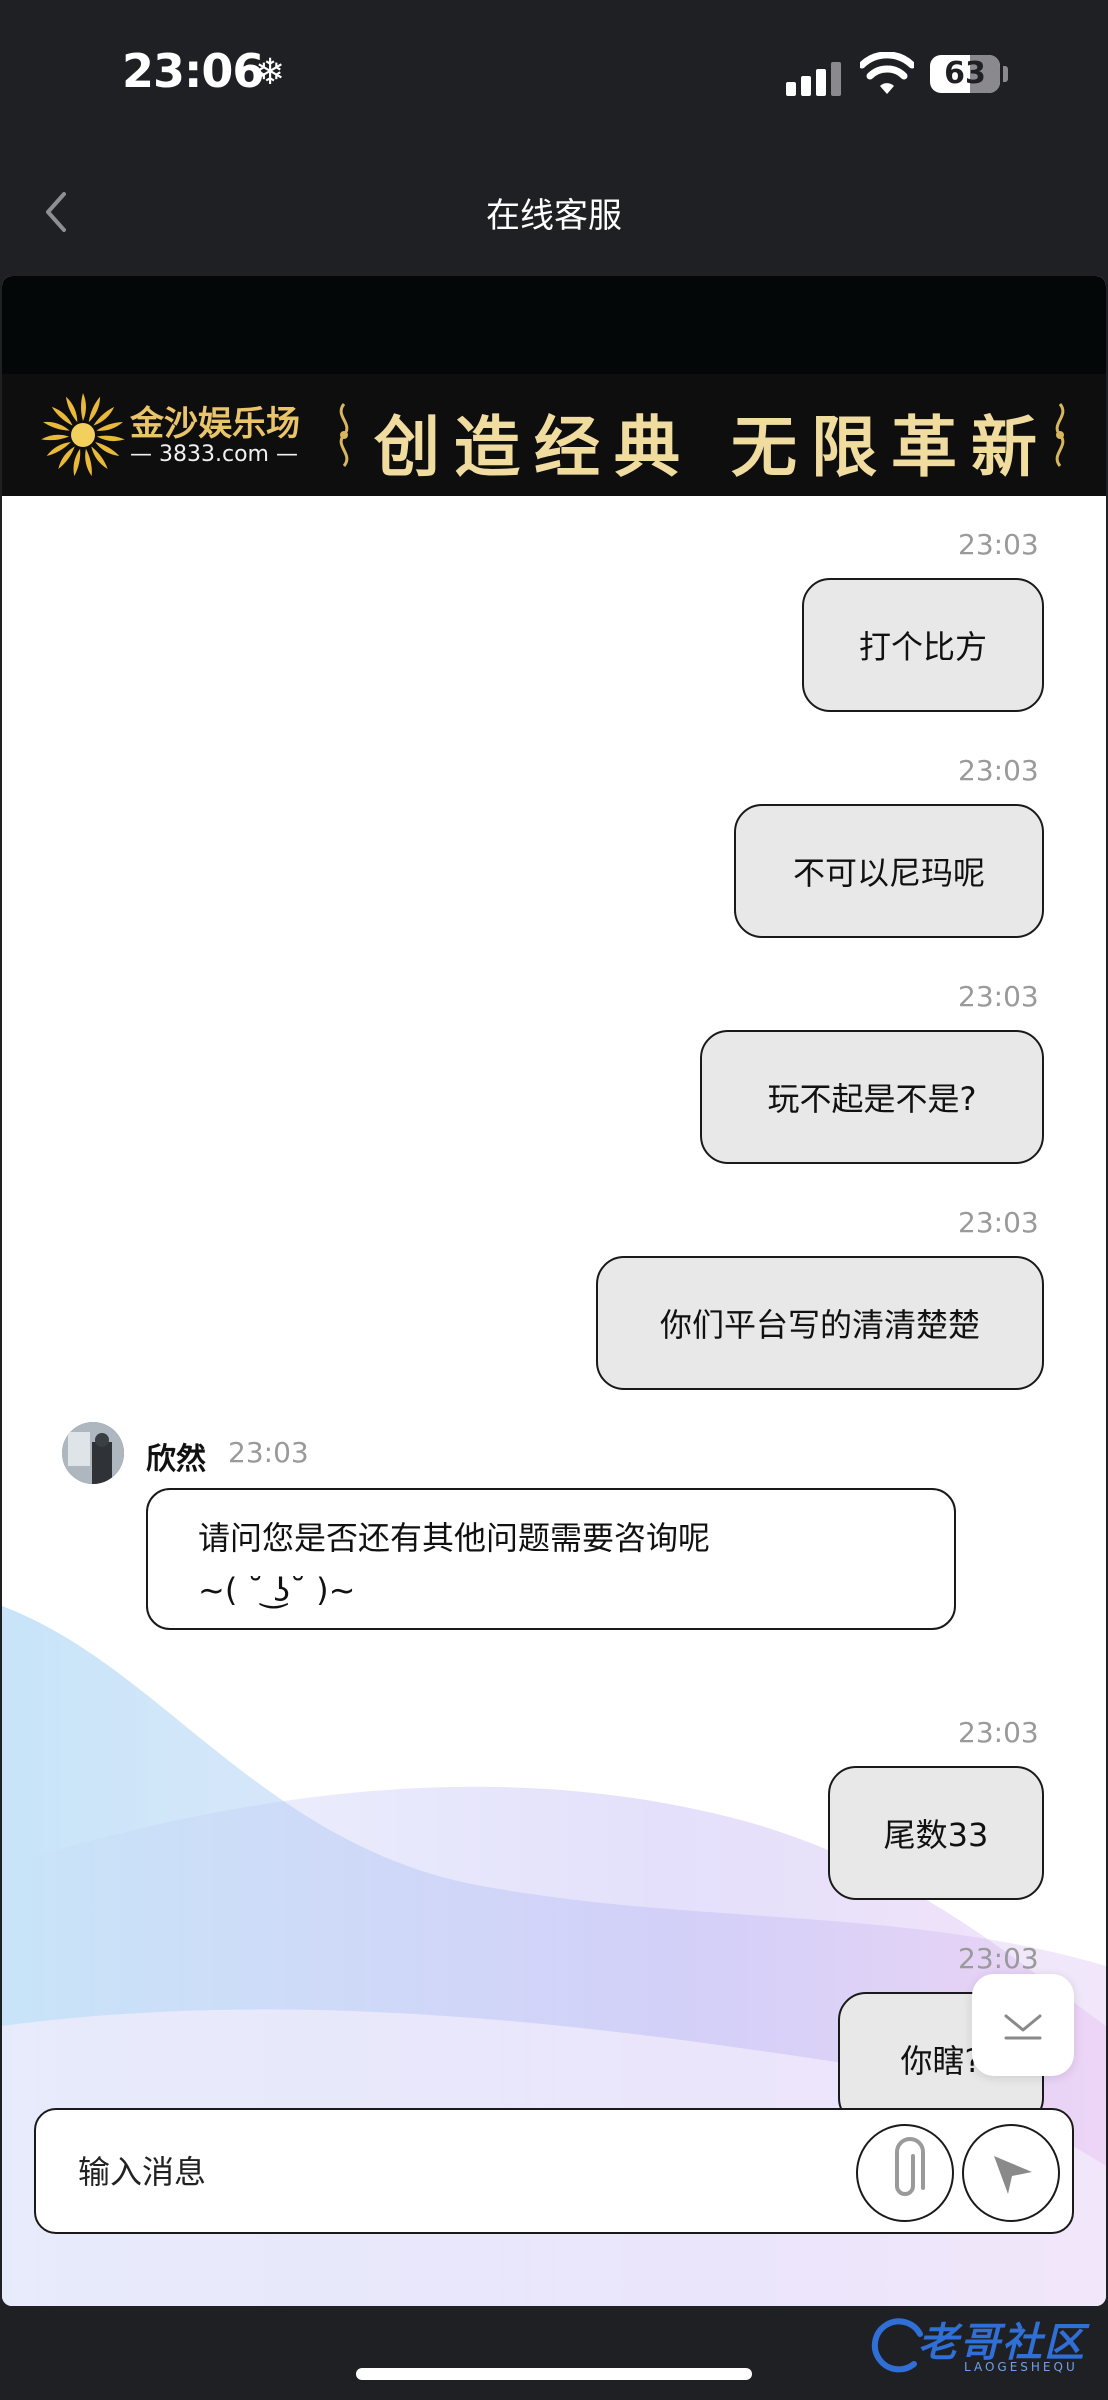 Image resolution: width=1108 pixels, height=2400 pixels. I want to click on home-indicator, so click(554, 2374).